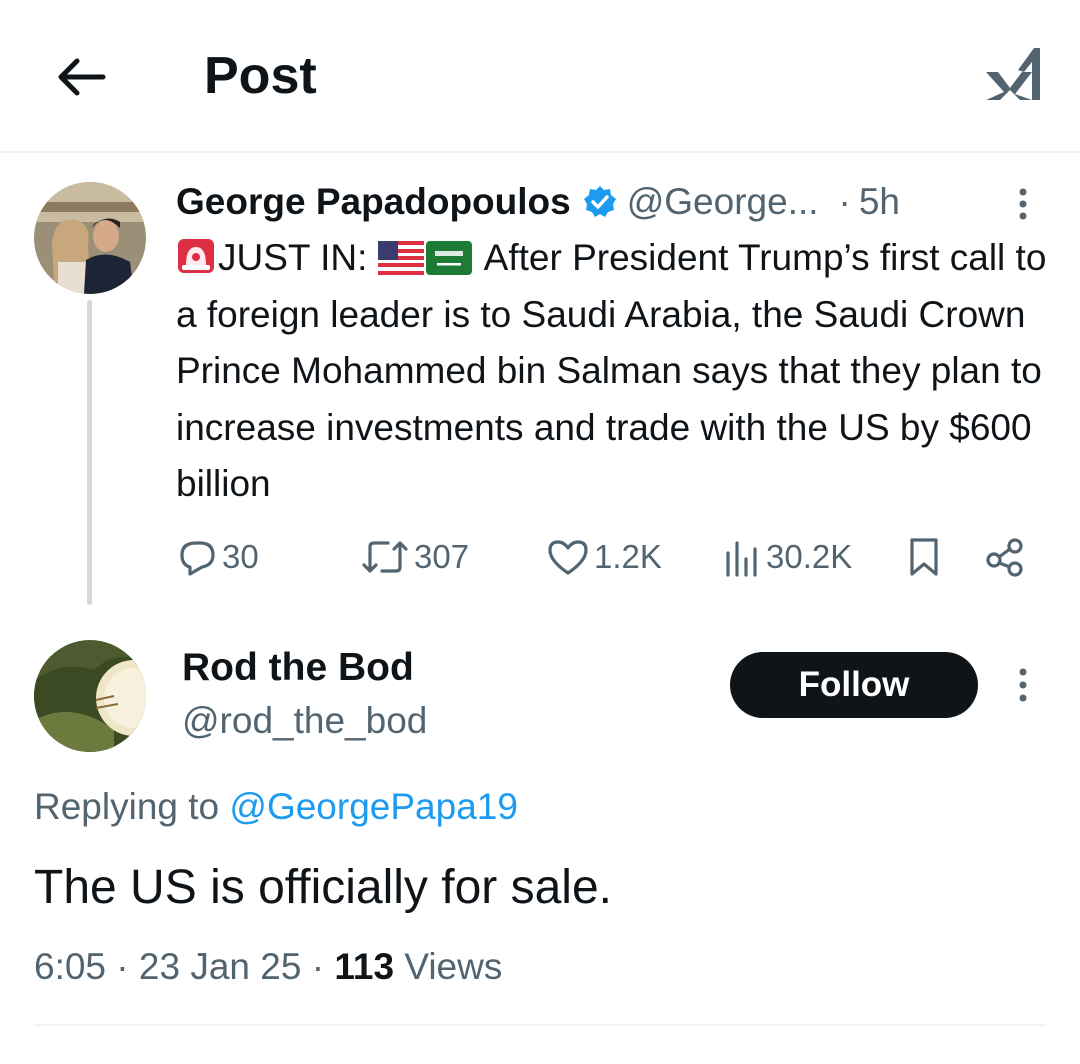 The height and width of the screenshot is (1064, 1080). Describe the element at coordinates (373, 202) in the screenshot. I see `author-name: George Papadopoulos` at that location.